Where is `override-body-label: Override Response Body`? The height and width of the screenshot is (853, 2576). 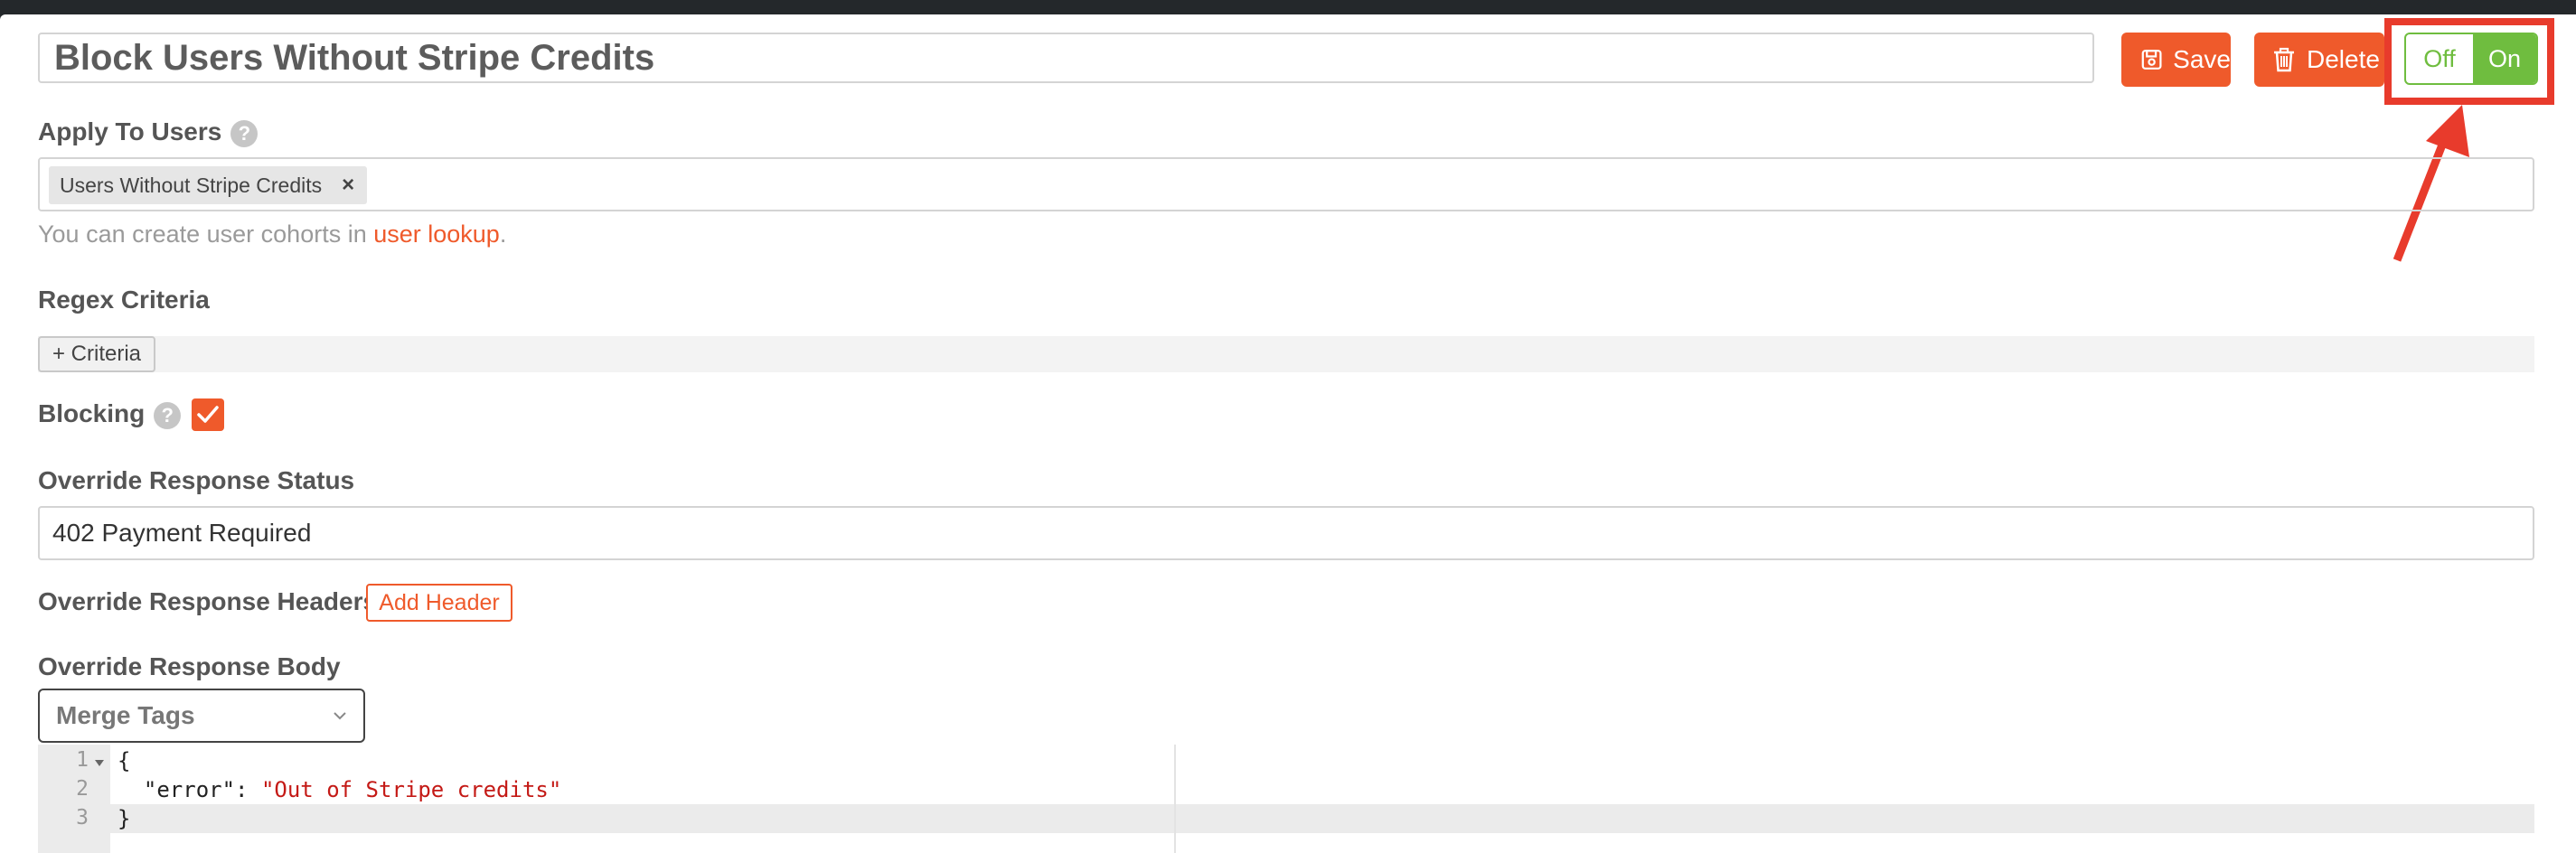 override-body-label: Override Response Body is located at coordinates (189, 666).